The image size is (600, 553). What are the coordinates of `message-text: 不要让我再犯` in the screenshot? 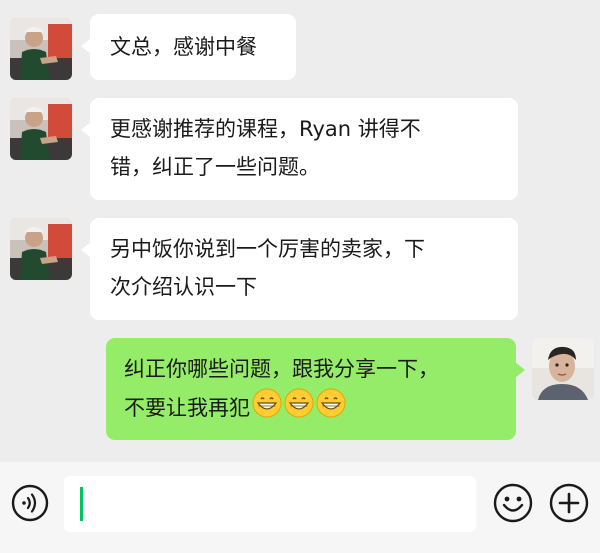 It's located at (187, 408).